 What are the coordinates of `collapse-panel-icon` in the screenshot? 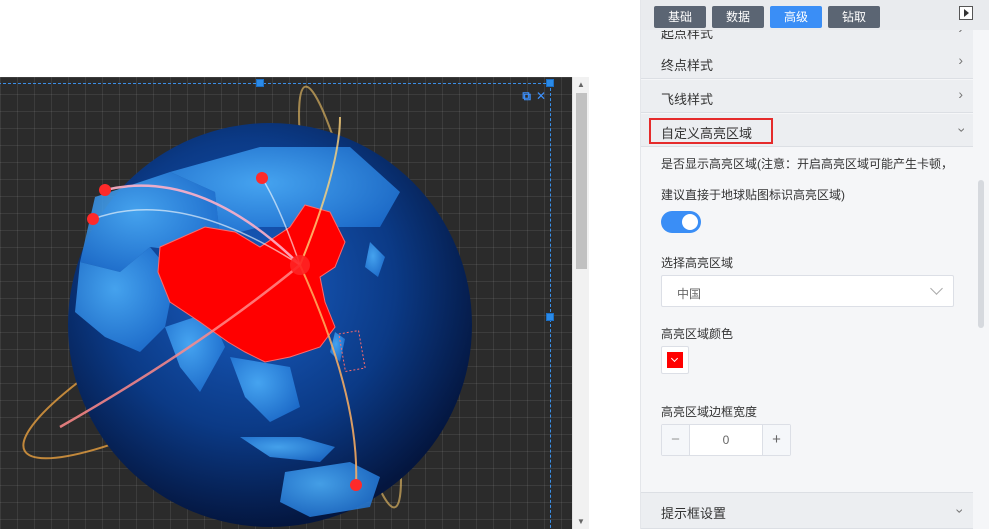 It's located at (966, 13).